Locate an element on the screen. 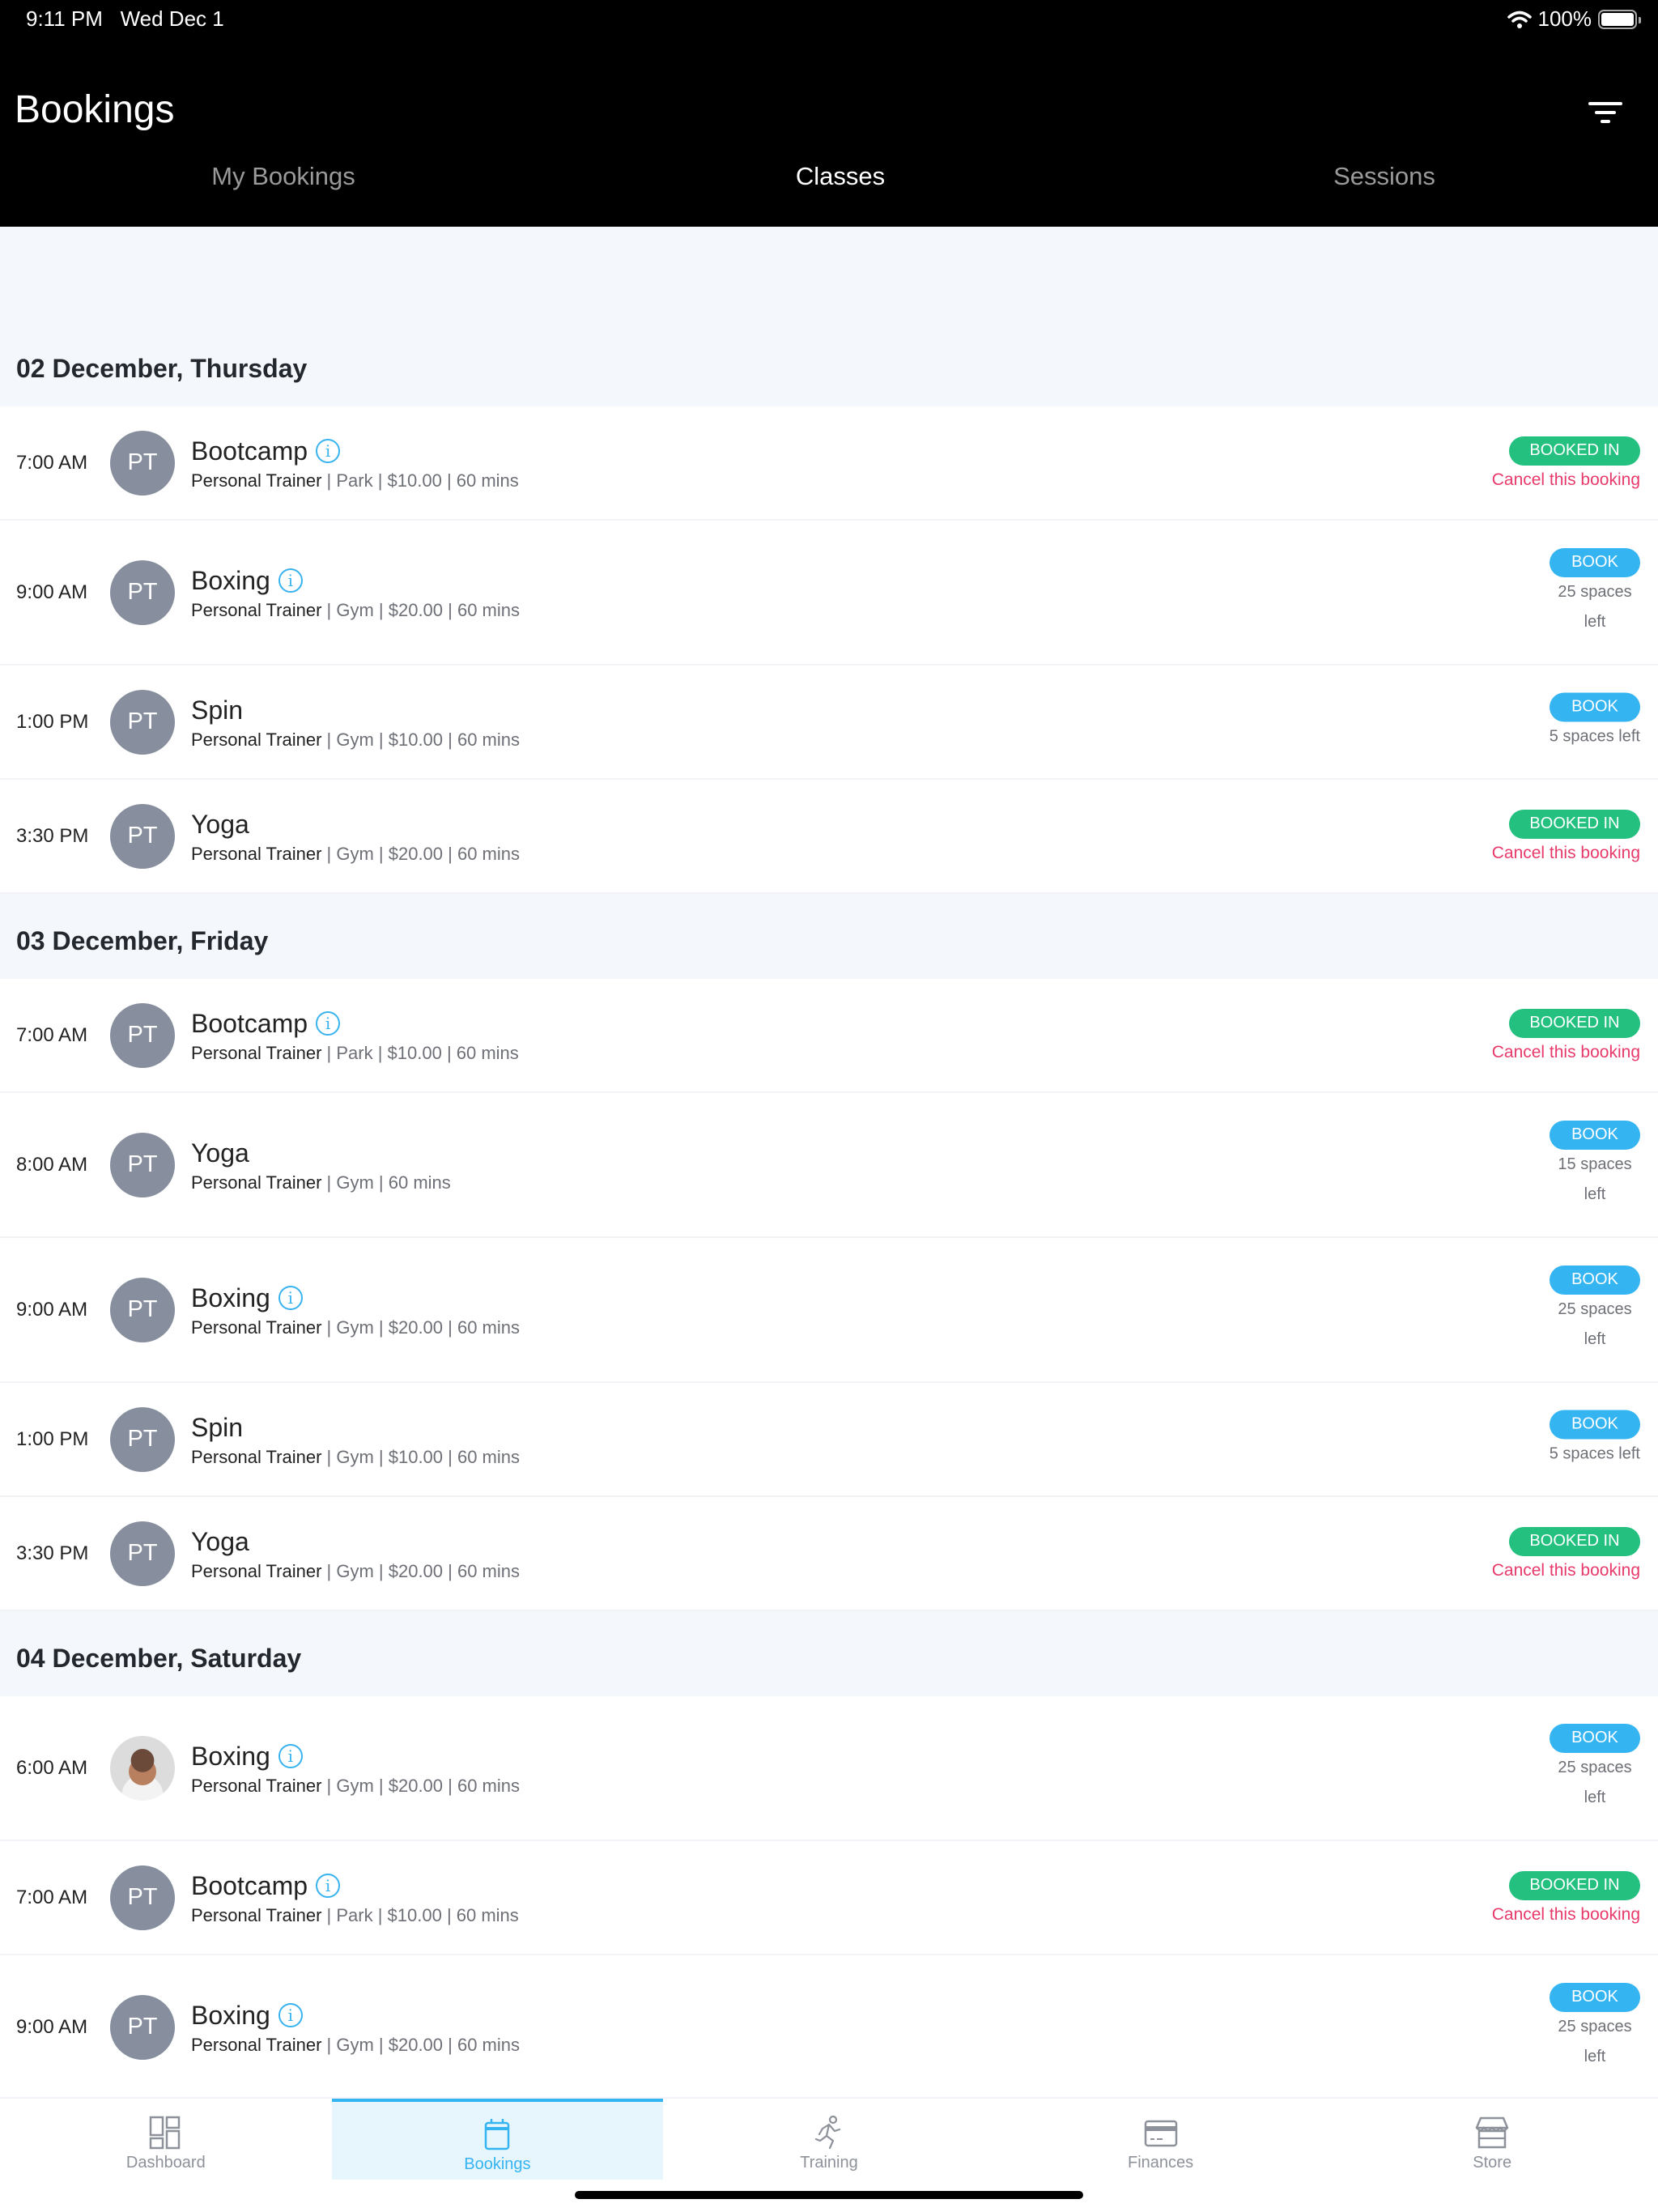 Image resolution: width=1658 pixels, height=2212 pixels. class-meta: | Gym | 60 mins is located at coordinates (386, 1182).